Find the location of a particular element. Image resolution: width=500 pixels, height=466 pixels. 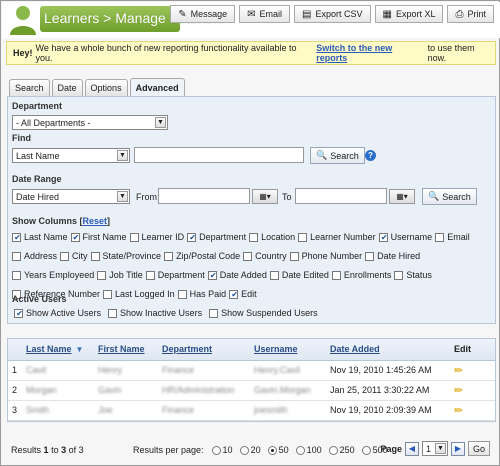

column-checkbox-phone-number: Phone Number is located at coordinates (325, 256).